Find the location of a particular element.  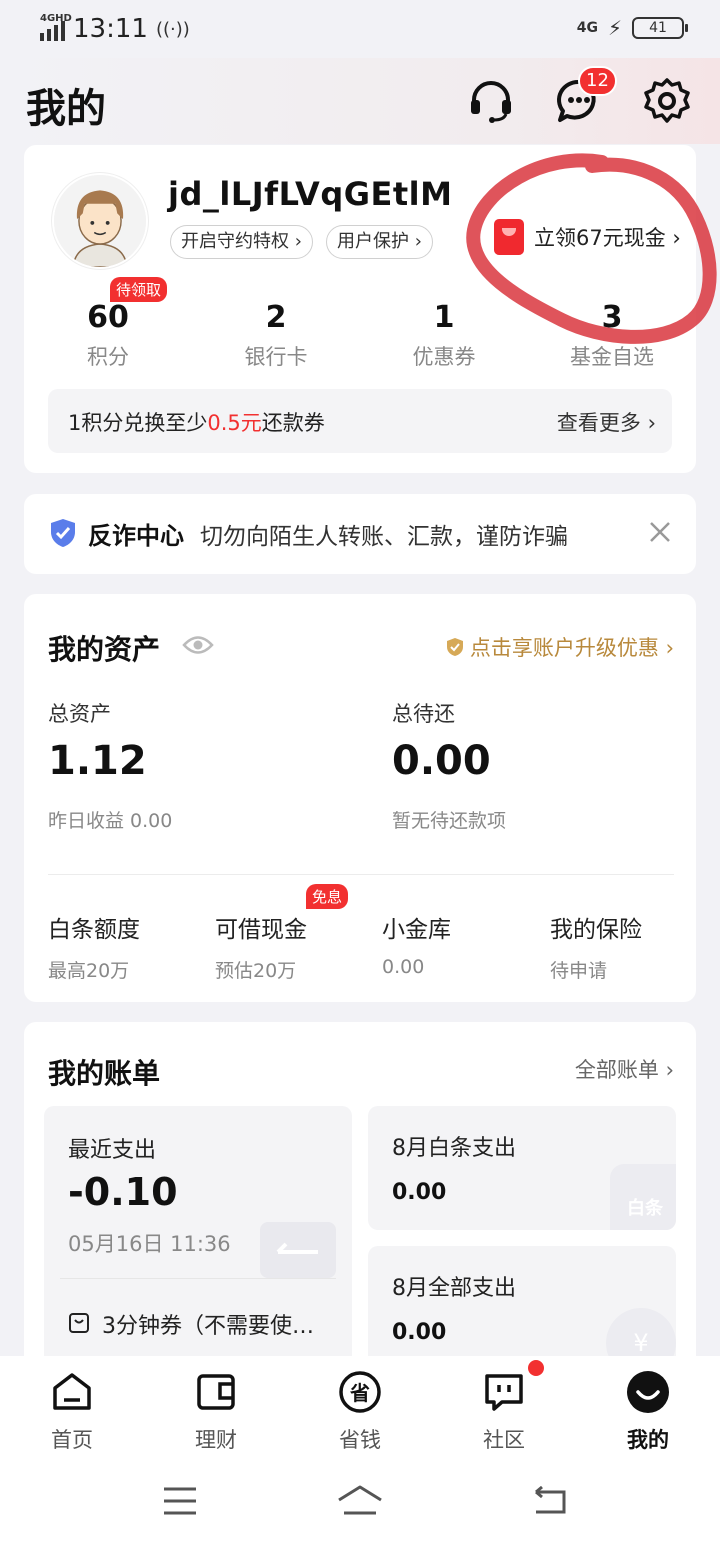

account-stats: 待领取 60 积分 2 银行卡 1 优惠券 3 基金自选 is located at coordinates (360, 324).